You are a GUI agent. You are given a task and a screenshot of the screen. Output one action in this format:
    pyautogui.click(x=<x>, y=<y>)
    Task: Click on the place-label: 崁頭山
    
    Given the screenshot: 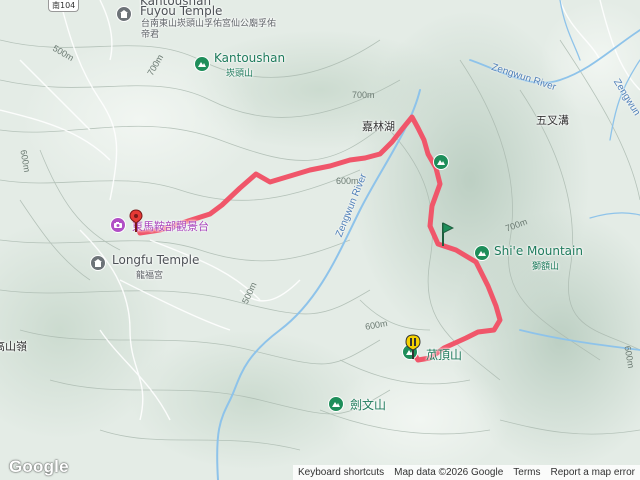 What is the action you would take?
    pyautogui.click(x=240, y=74)
    